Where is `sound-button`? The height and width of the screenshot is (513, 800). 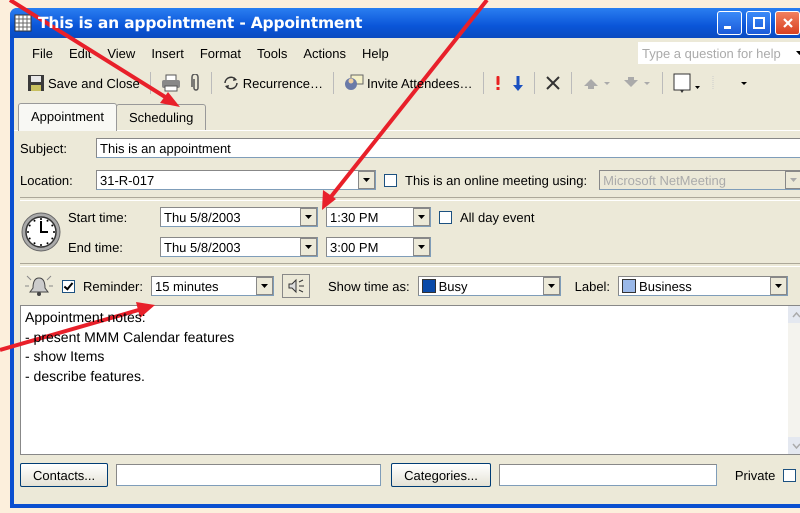 sound-button is located at coordinates (296, 286).